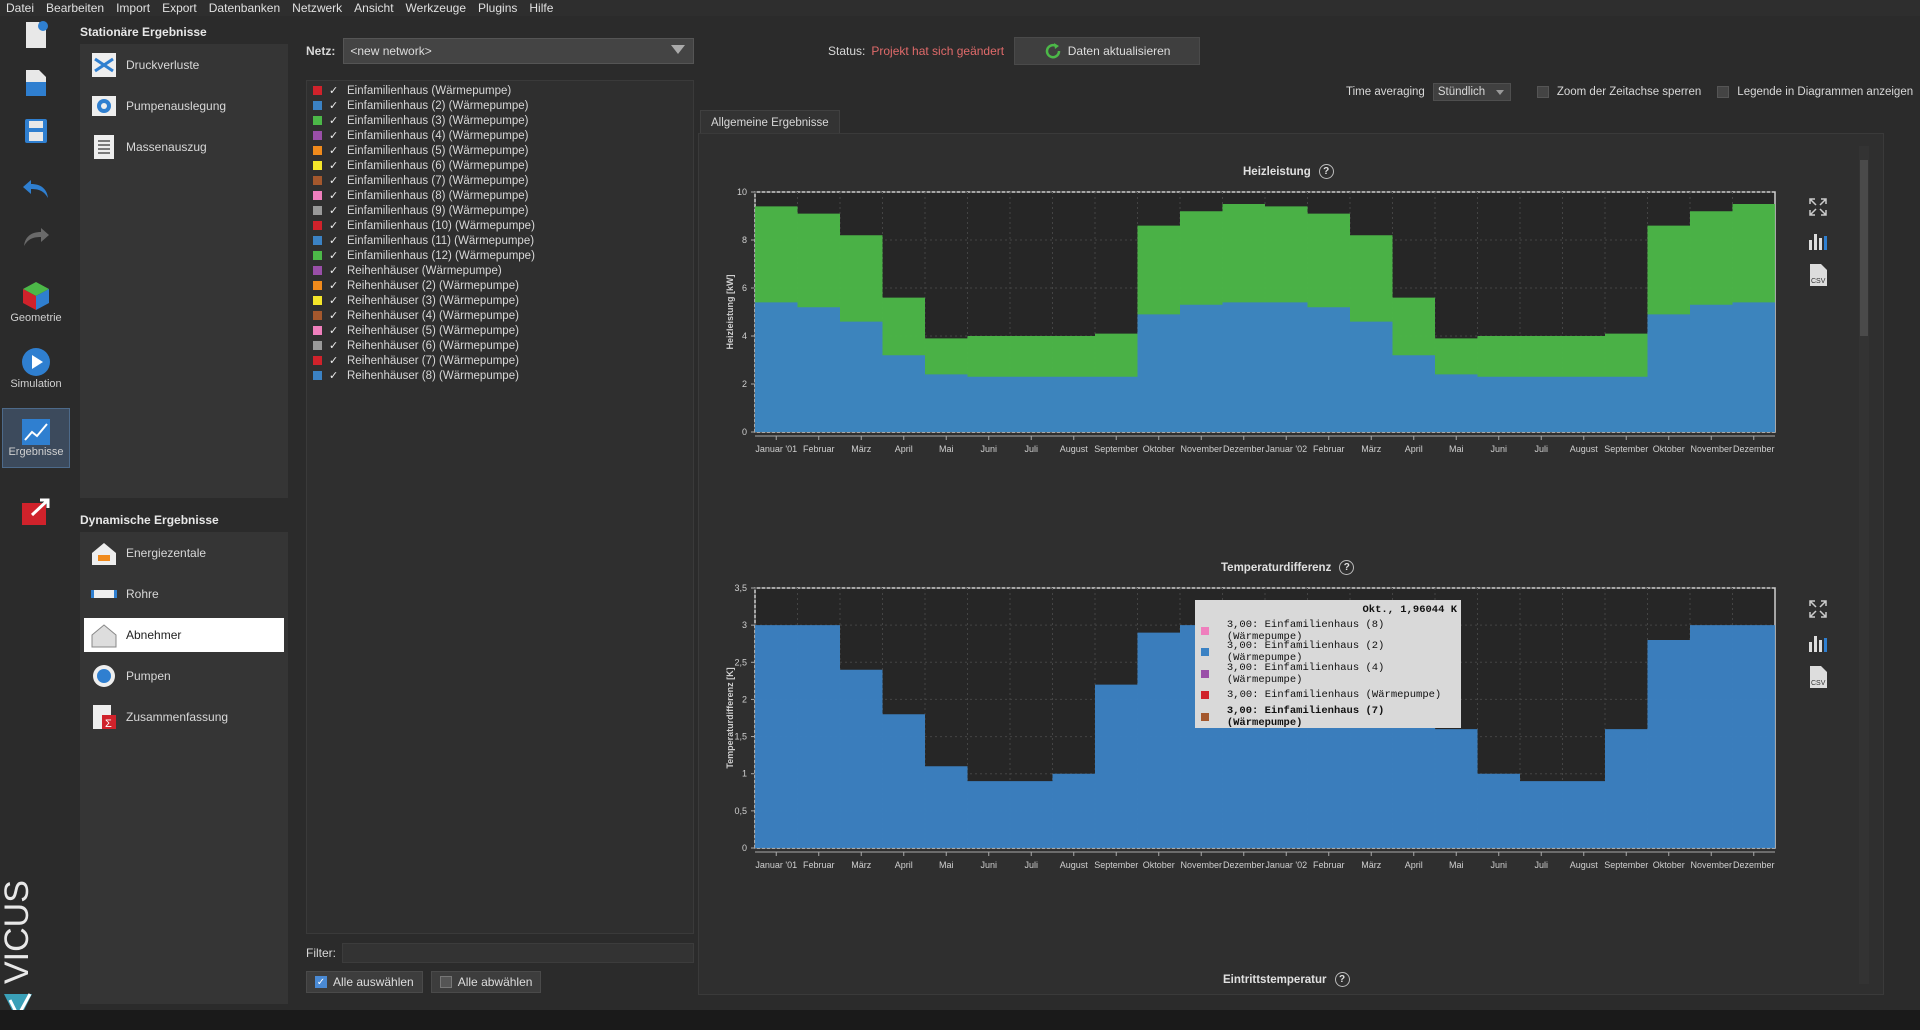 The height and width of the screenshot is (1030, 1920). What do you see at coordinates (184, 65) in the screenshot?
I see `pressure-loss-button: Druckverluste` at bounding box center [184, 65].